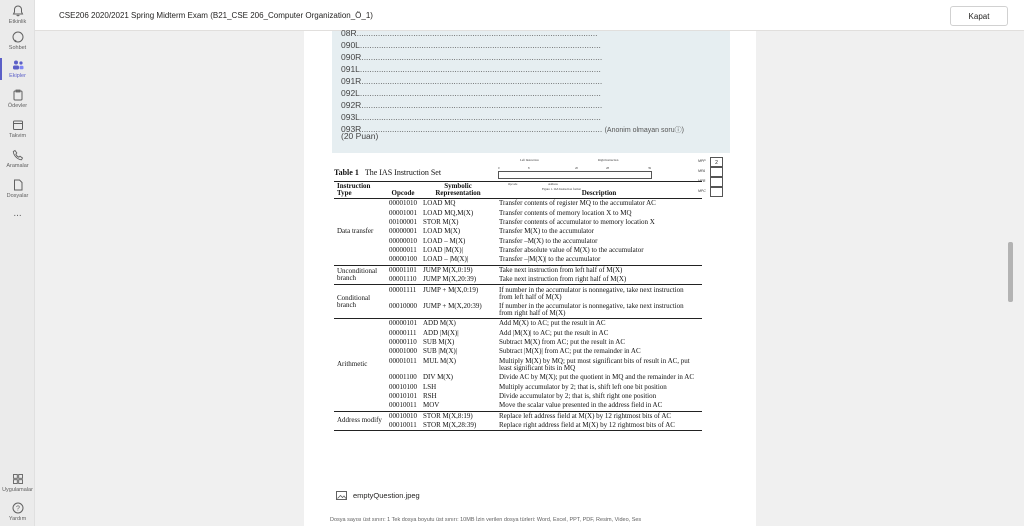 This screenshot has height=526, width=1024. I want to click on symbolic-cell: LOAD – M(X), so click(444, 240).